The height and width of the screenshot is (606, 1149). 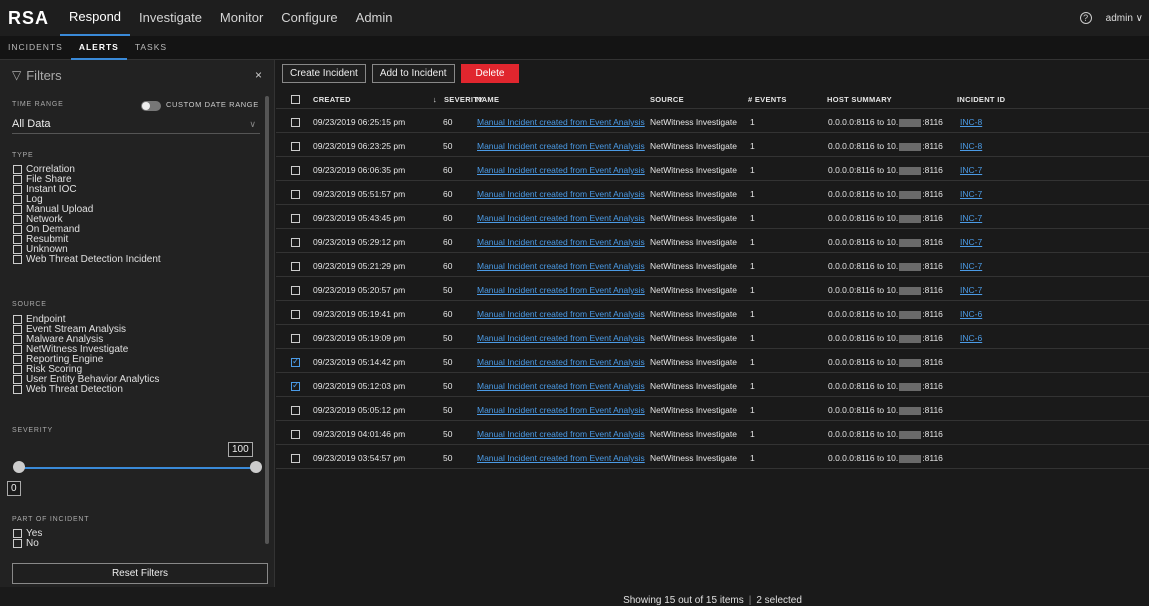 What do you see at coordinates (151, 106) in the screenshot?
I see `custom-date-toggle` at bounding box center [151, 106].